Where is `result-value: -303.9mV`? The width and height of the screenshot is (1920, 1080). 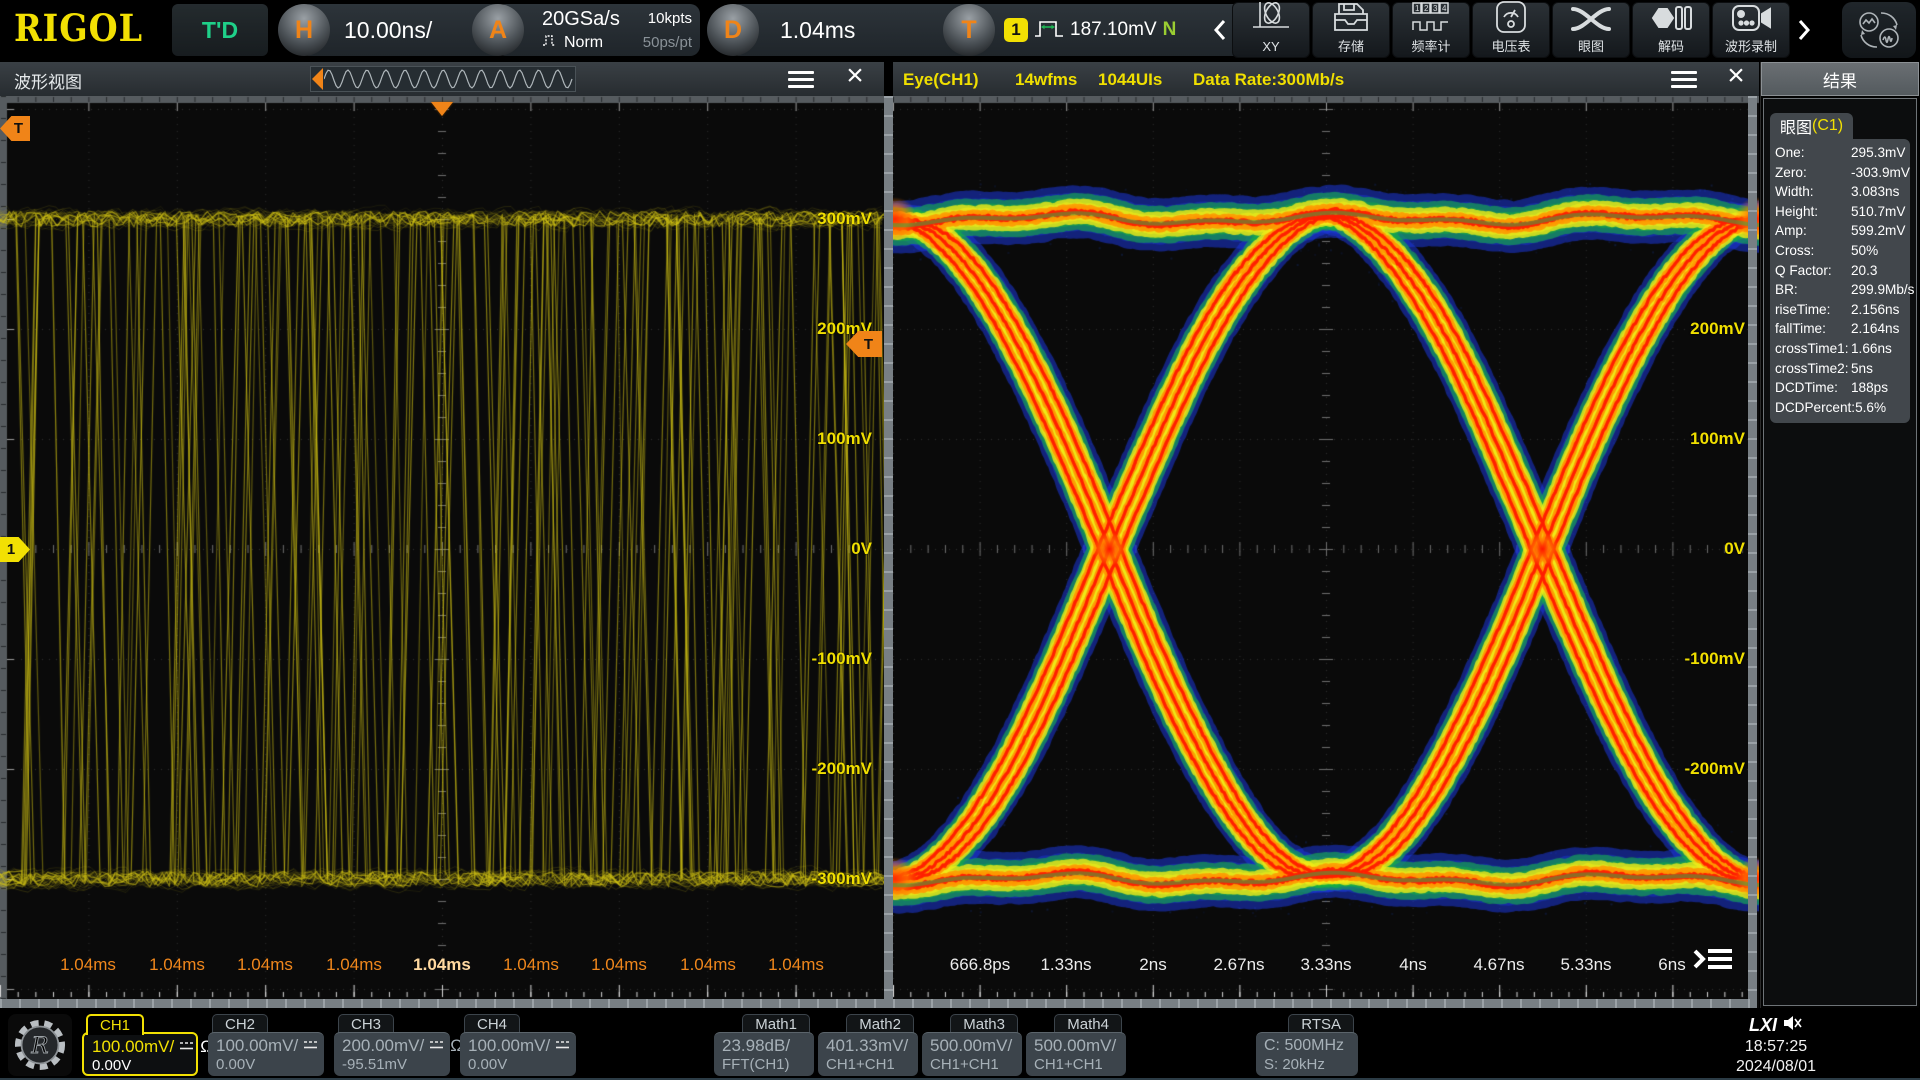
result-value: -303.9mV is located at coordinates (1880, 172).